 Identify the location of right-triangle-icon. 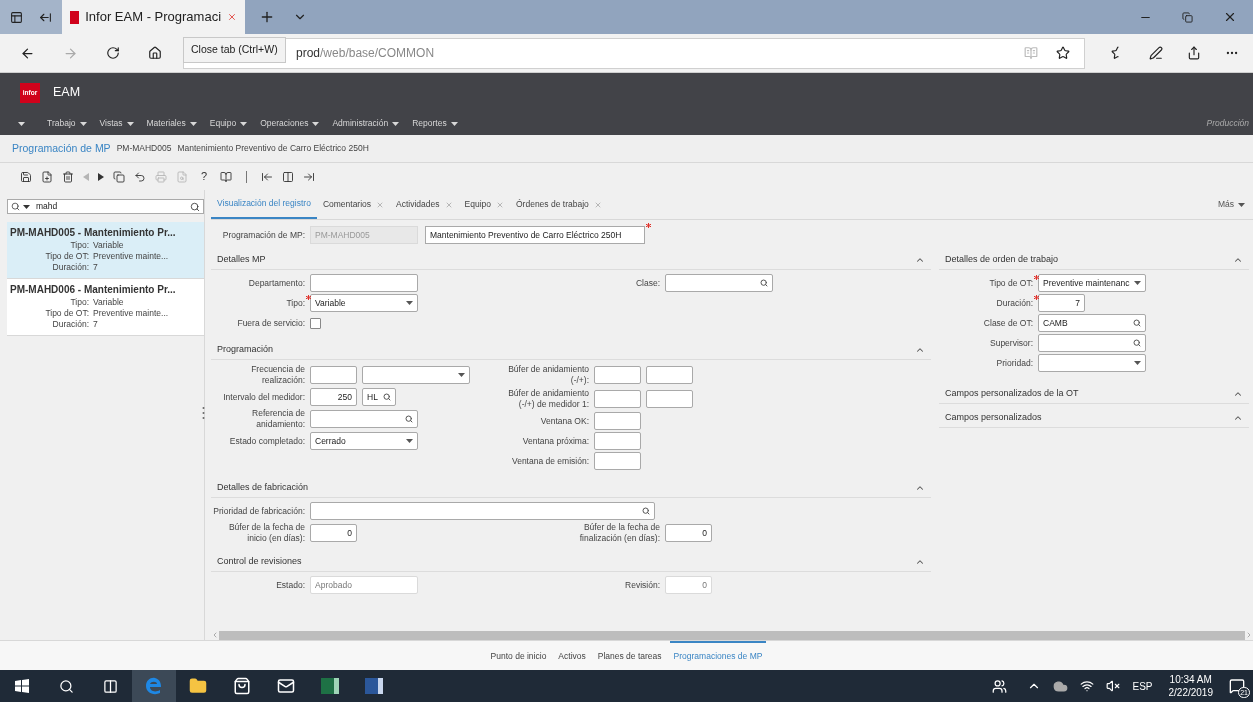
(101, 176).